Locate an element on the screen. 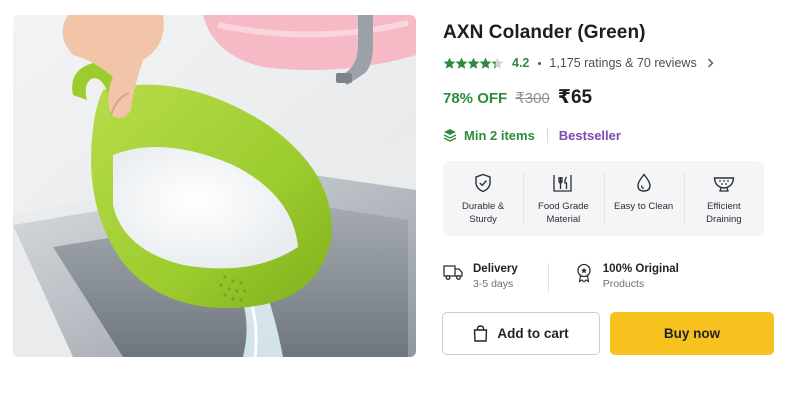  feature-easy-clean: Easy to Clean is located at coordinates (643, 198).